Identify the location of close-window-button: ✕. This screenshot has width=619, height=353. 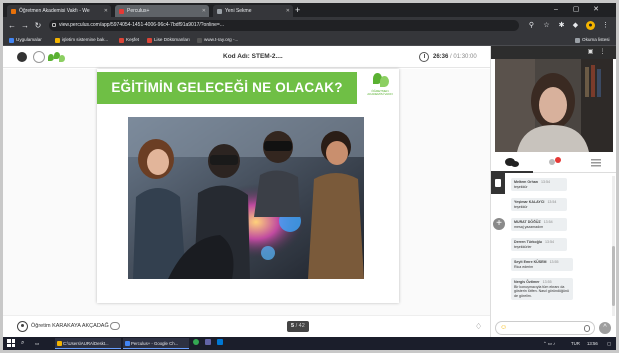
(596, 10).